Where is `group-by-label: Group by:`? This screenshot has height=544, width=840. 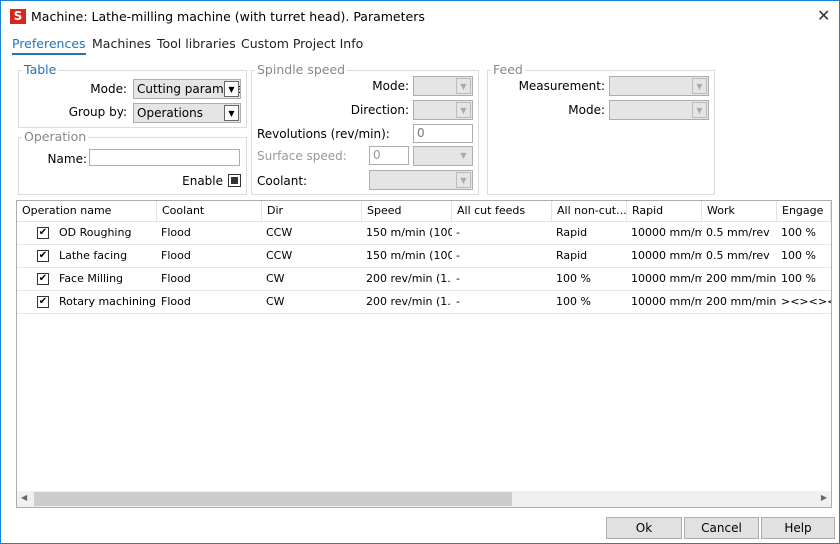 group-by-label: Group by: is located at coordinates (97, 112).